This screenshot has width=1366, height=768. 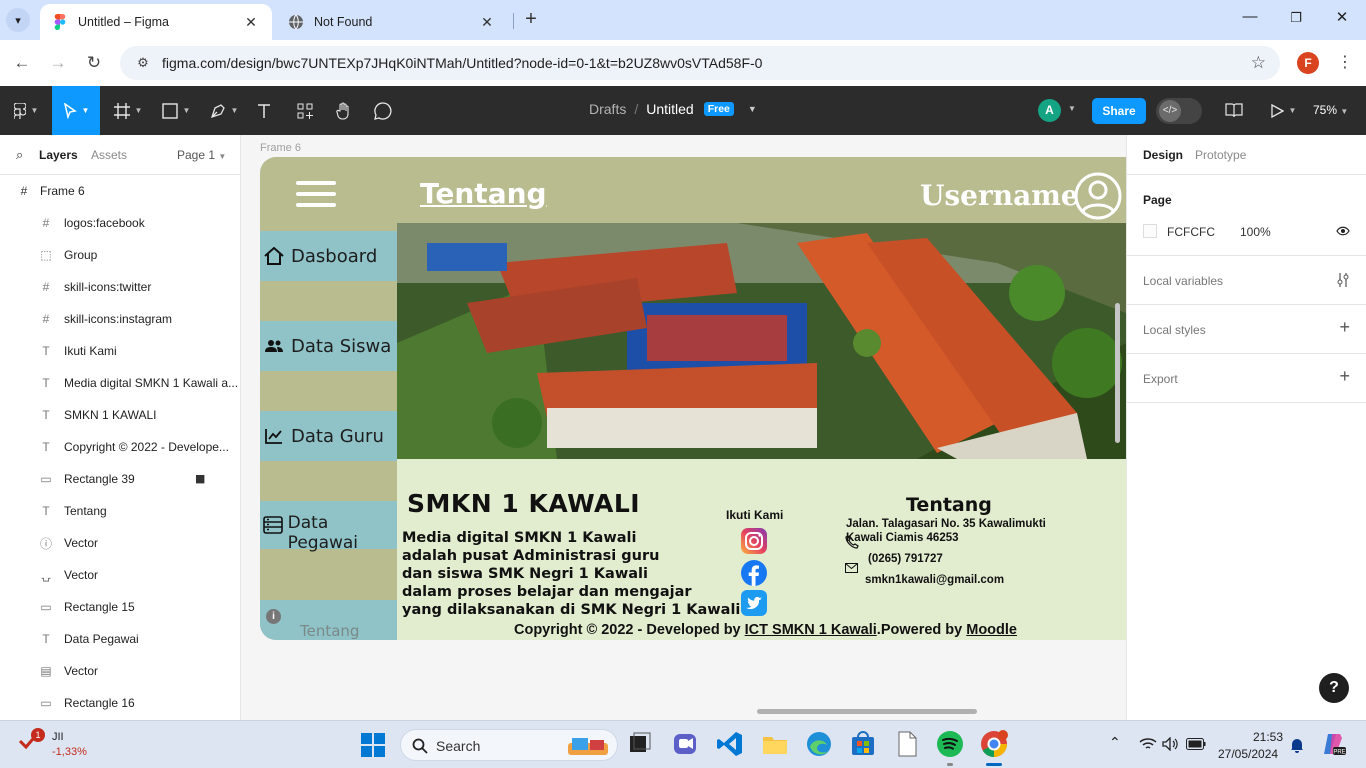 What do you see at coordinates (373, 745) in the screenshot?
I see `windows-start-icon` at bounding box center [373, 745].